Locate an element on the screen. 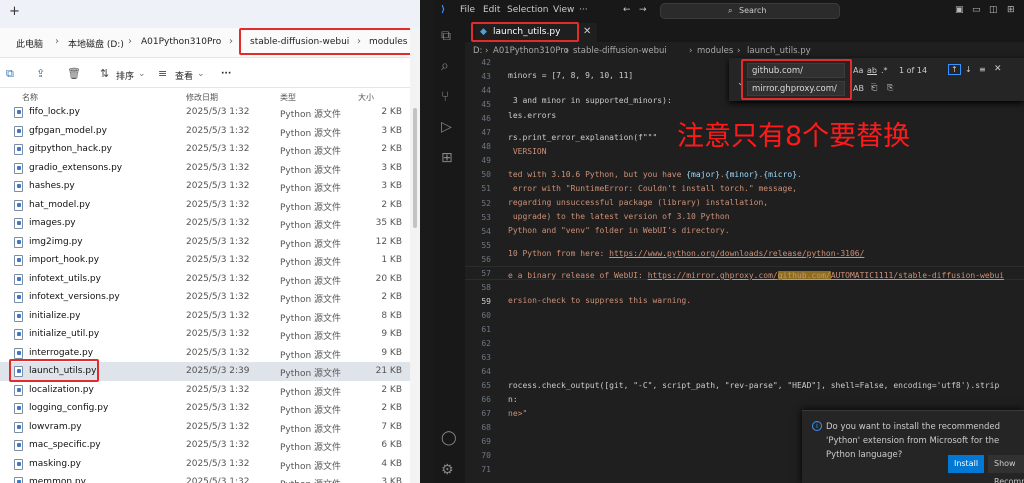  info-icon: i is located at coordinates (817, 426).